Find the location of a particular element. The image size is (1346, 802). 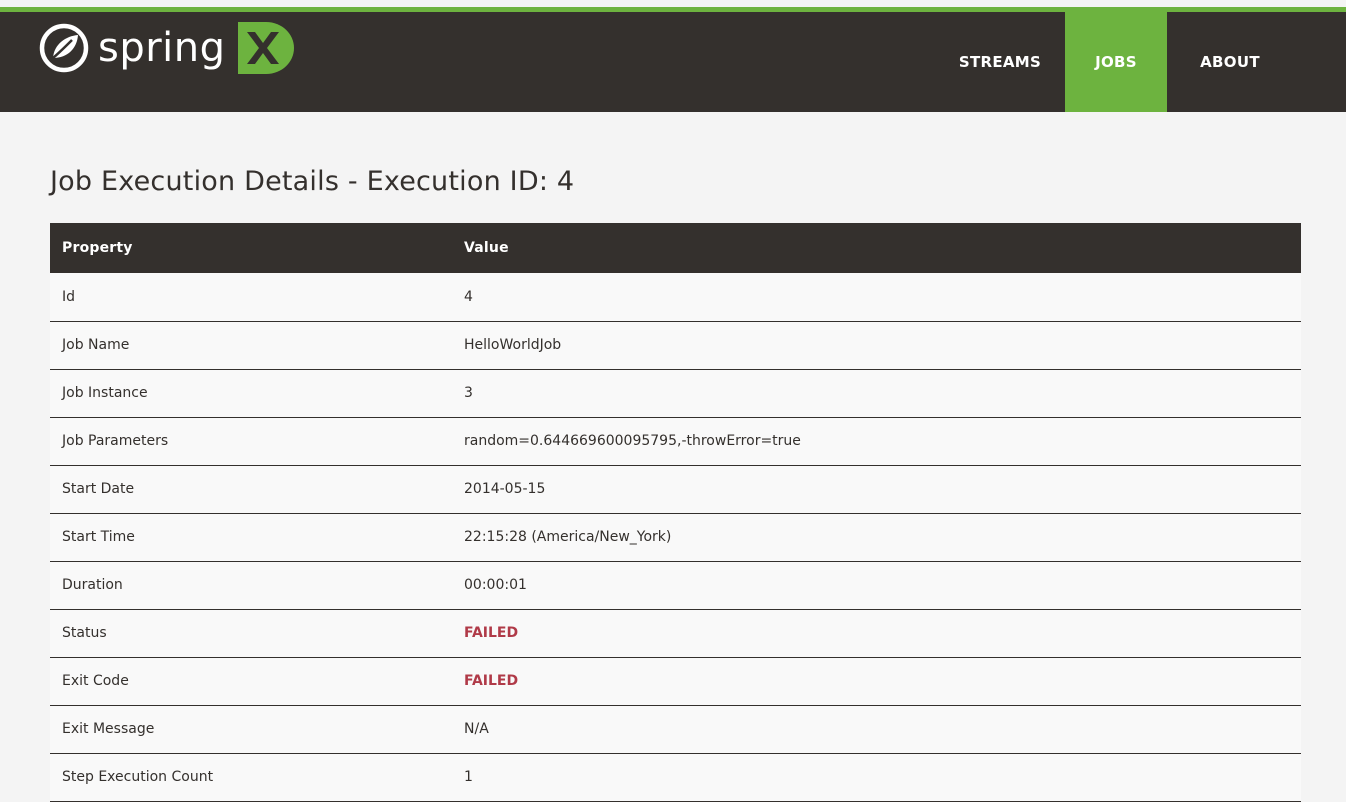

column-header-property: Property is located at coordinates (97, 248).